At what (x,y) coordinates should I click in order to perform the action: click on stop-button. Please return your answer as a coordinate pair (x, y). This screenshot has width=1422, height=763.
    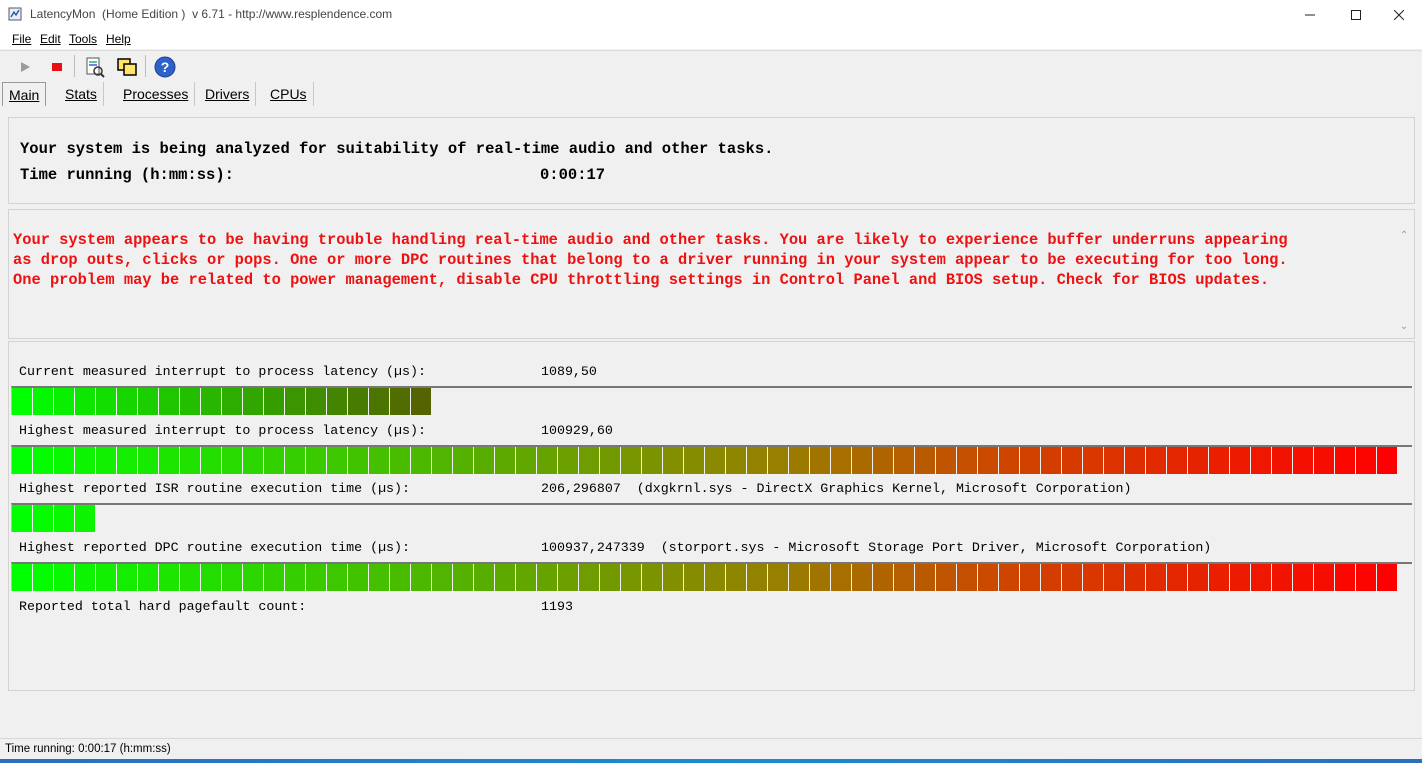
    Looking at the image, I should click on (57, 67).